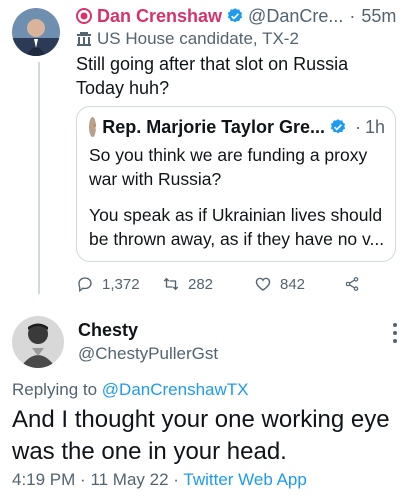  I want to click on reply-count: 1,372, so click(121, 284).